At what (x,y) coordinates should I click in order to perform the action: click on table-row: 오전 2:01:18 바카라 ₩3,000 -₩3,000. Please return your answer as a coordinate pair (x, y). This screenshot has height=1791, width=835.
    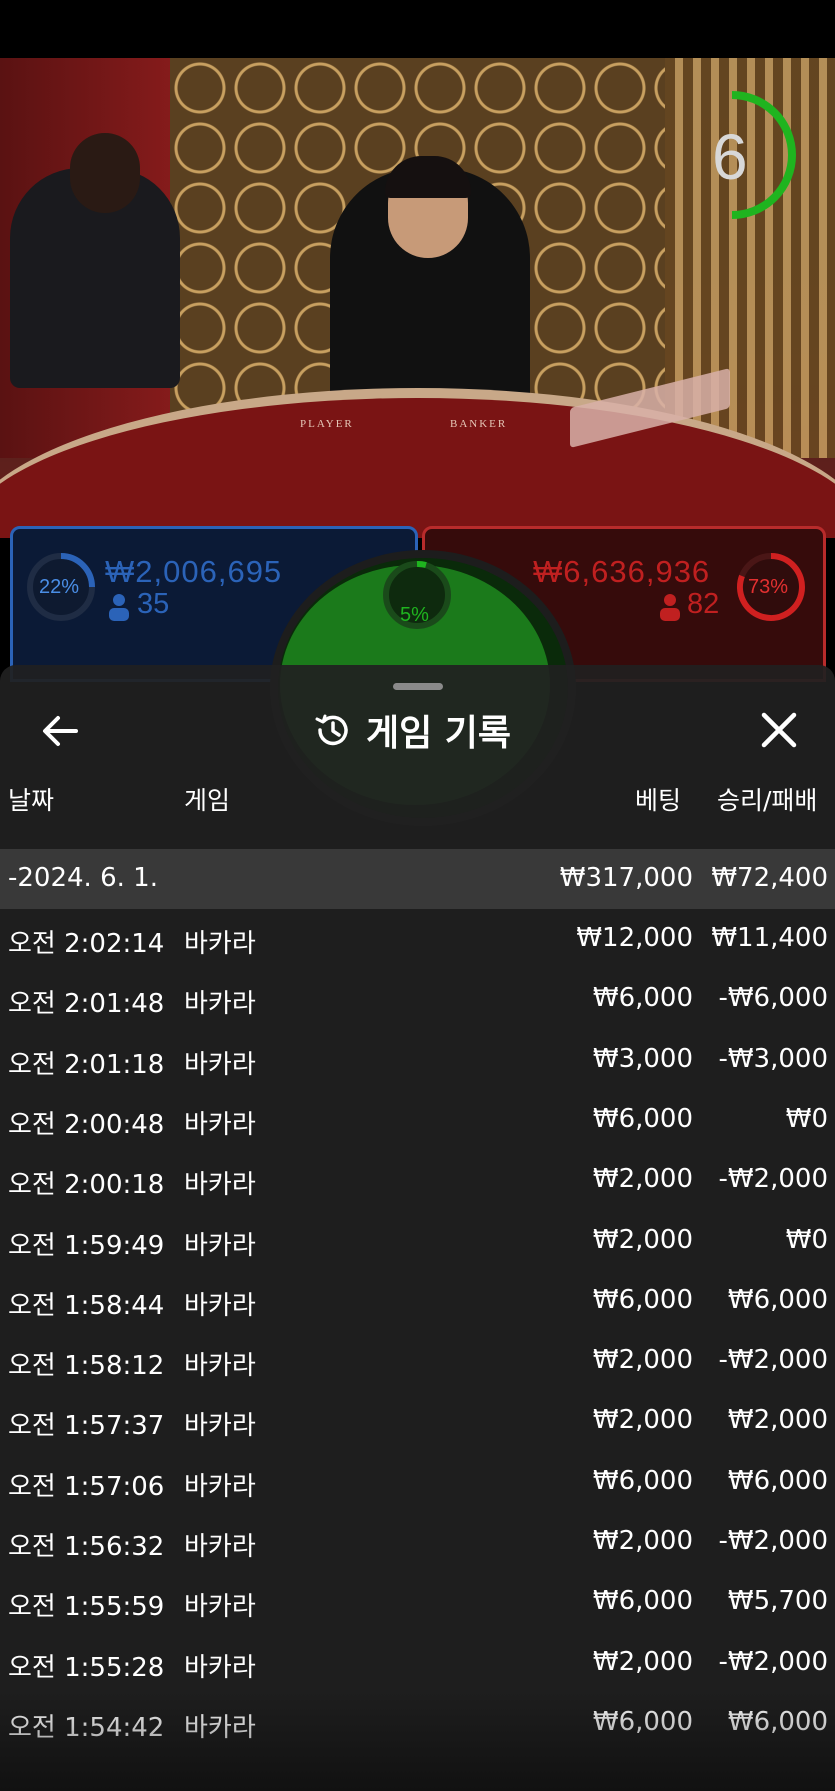
    Looking at the image, I should click on (417, 1060).